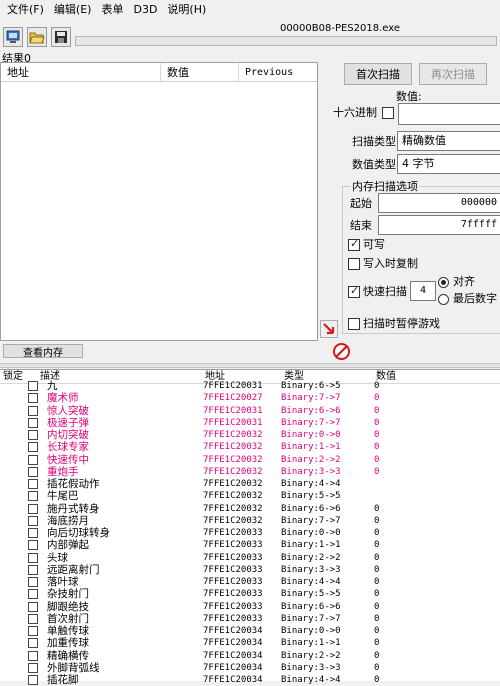 This screenshot has width=500, height=686. I want to click on col-previous: Previous, so click(278, 72).